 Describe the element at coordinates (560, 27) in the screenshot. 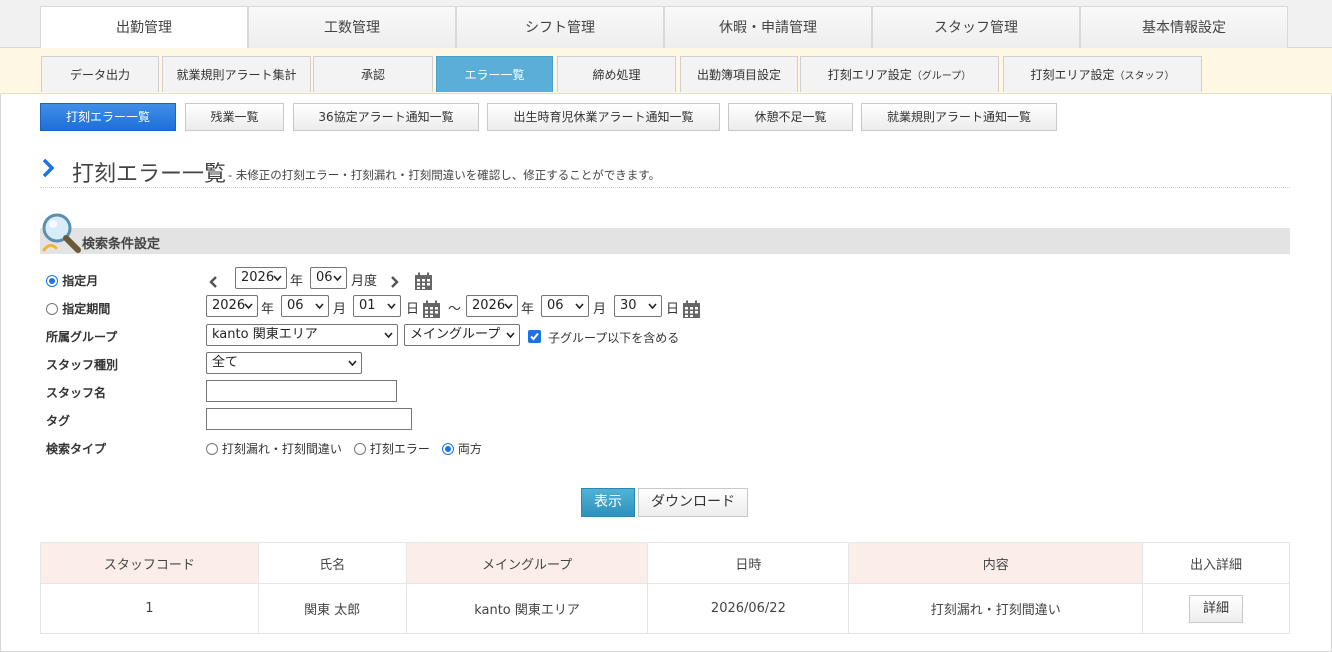

I see `tab-shift: シフト管理` at that location.